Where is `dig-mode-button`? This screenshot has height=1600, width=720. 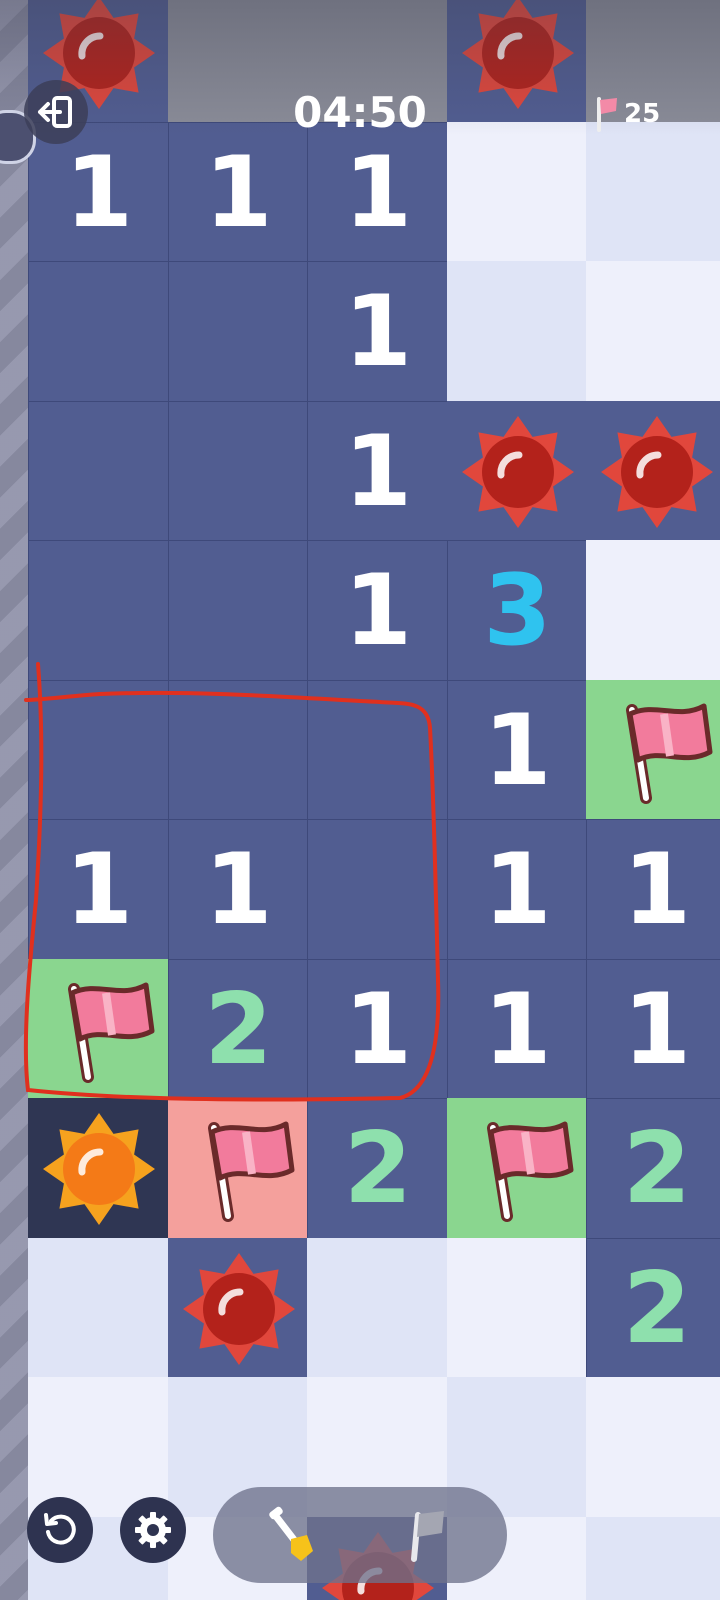 dig-mode-button is located at coordinates (291, 1535).